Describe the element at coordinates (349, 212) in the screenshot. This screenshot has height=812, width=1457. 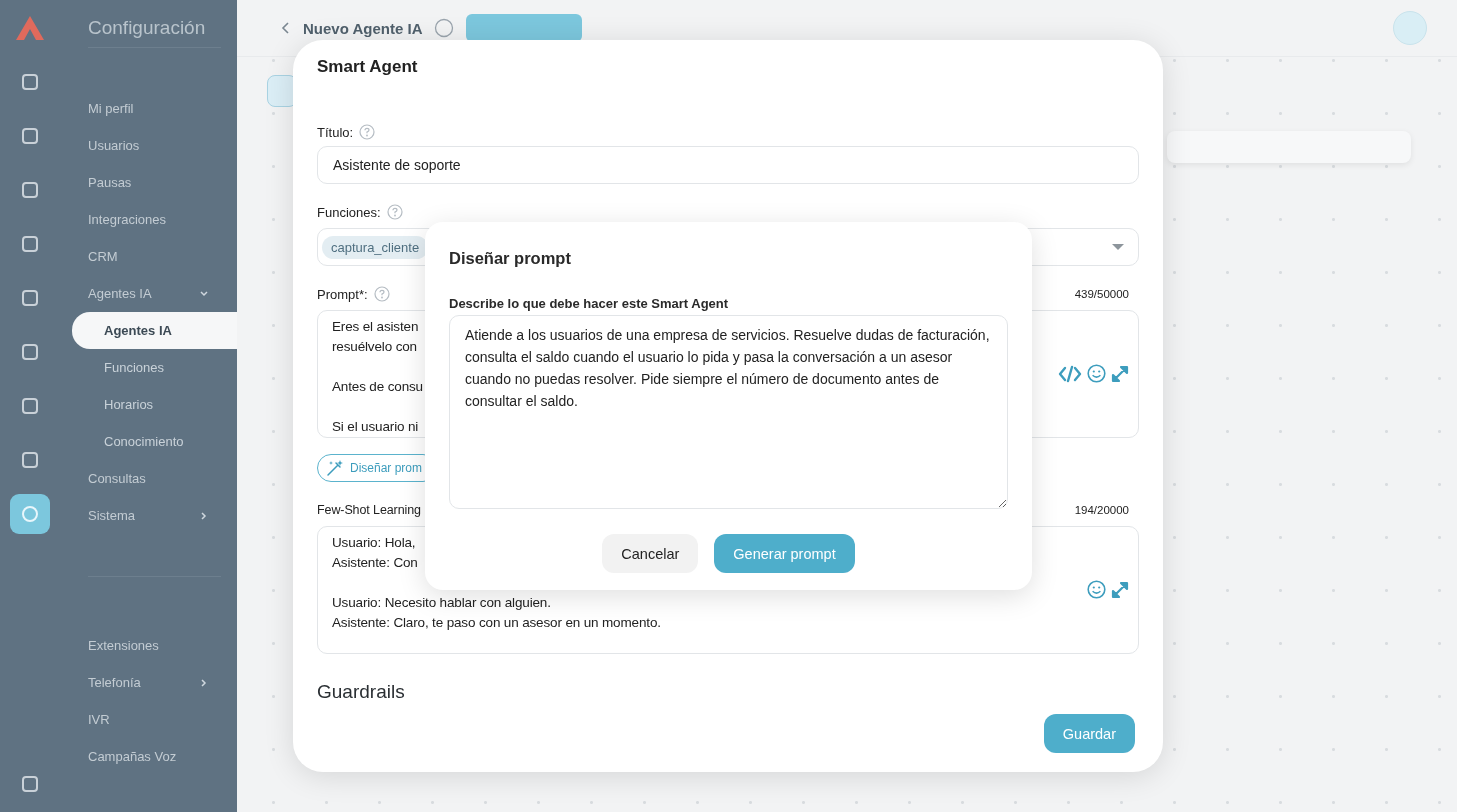
I see `field-label: Funciones:` at that location.